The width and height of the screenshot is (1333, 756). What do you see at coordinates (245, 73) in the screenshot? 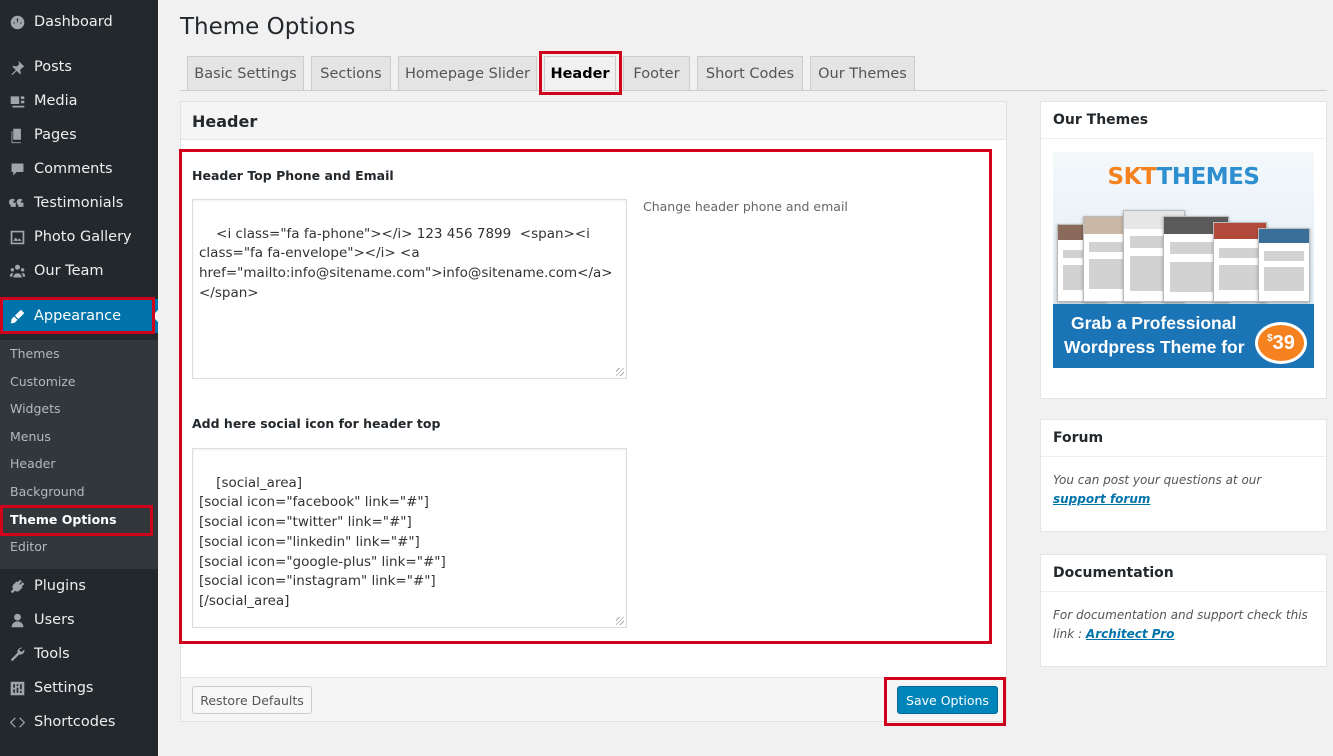
I see `tab-basic-settings: Basic Settings` at bounding box center [245, 73].